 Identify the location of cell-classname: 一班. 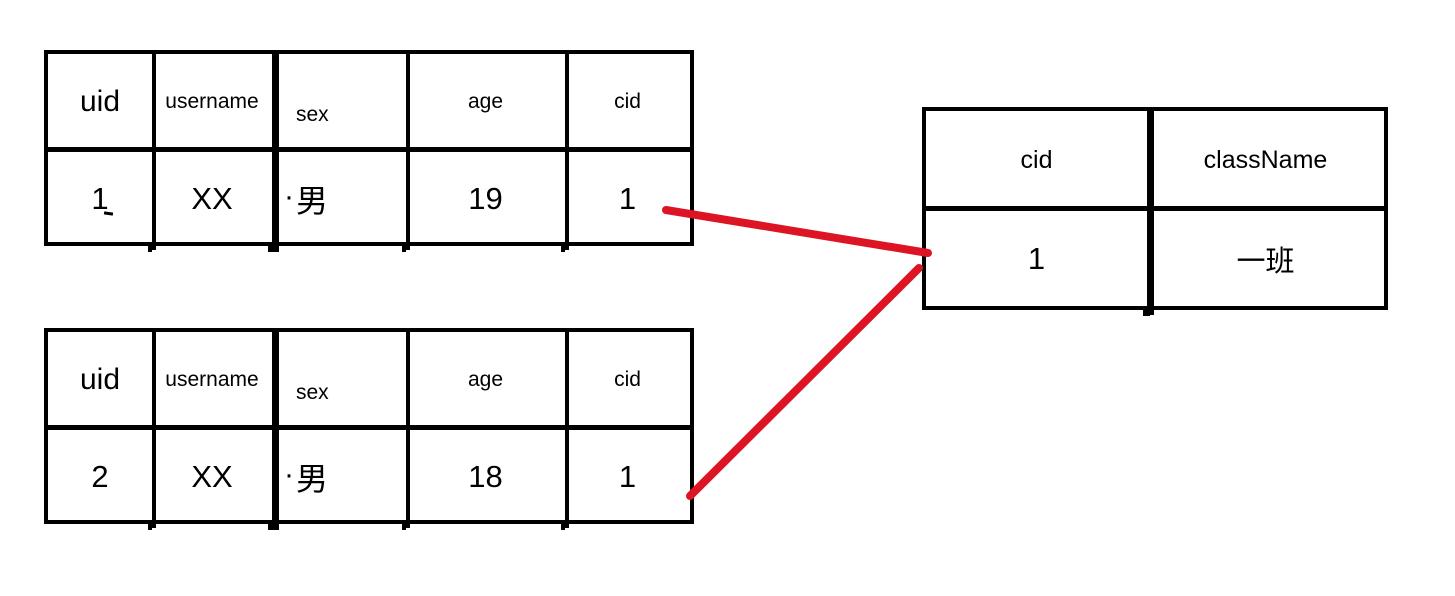
(1265, 261).